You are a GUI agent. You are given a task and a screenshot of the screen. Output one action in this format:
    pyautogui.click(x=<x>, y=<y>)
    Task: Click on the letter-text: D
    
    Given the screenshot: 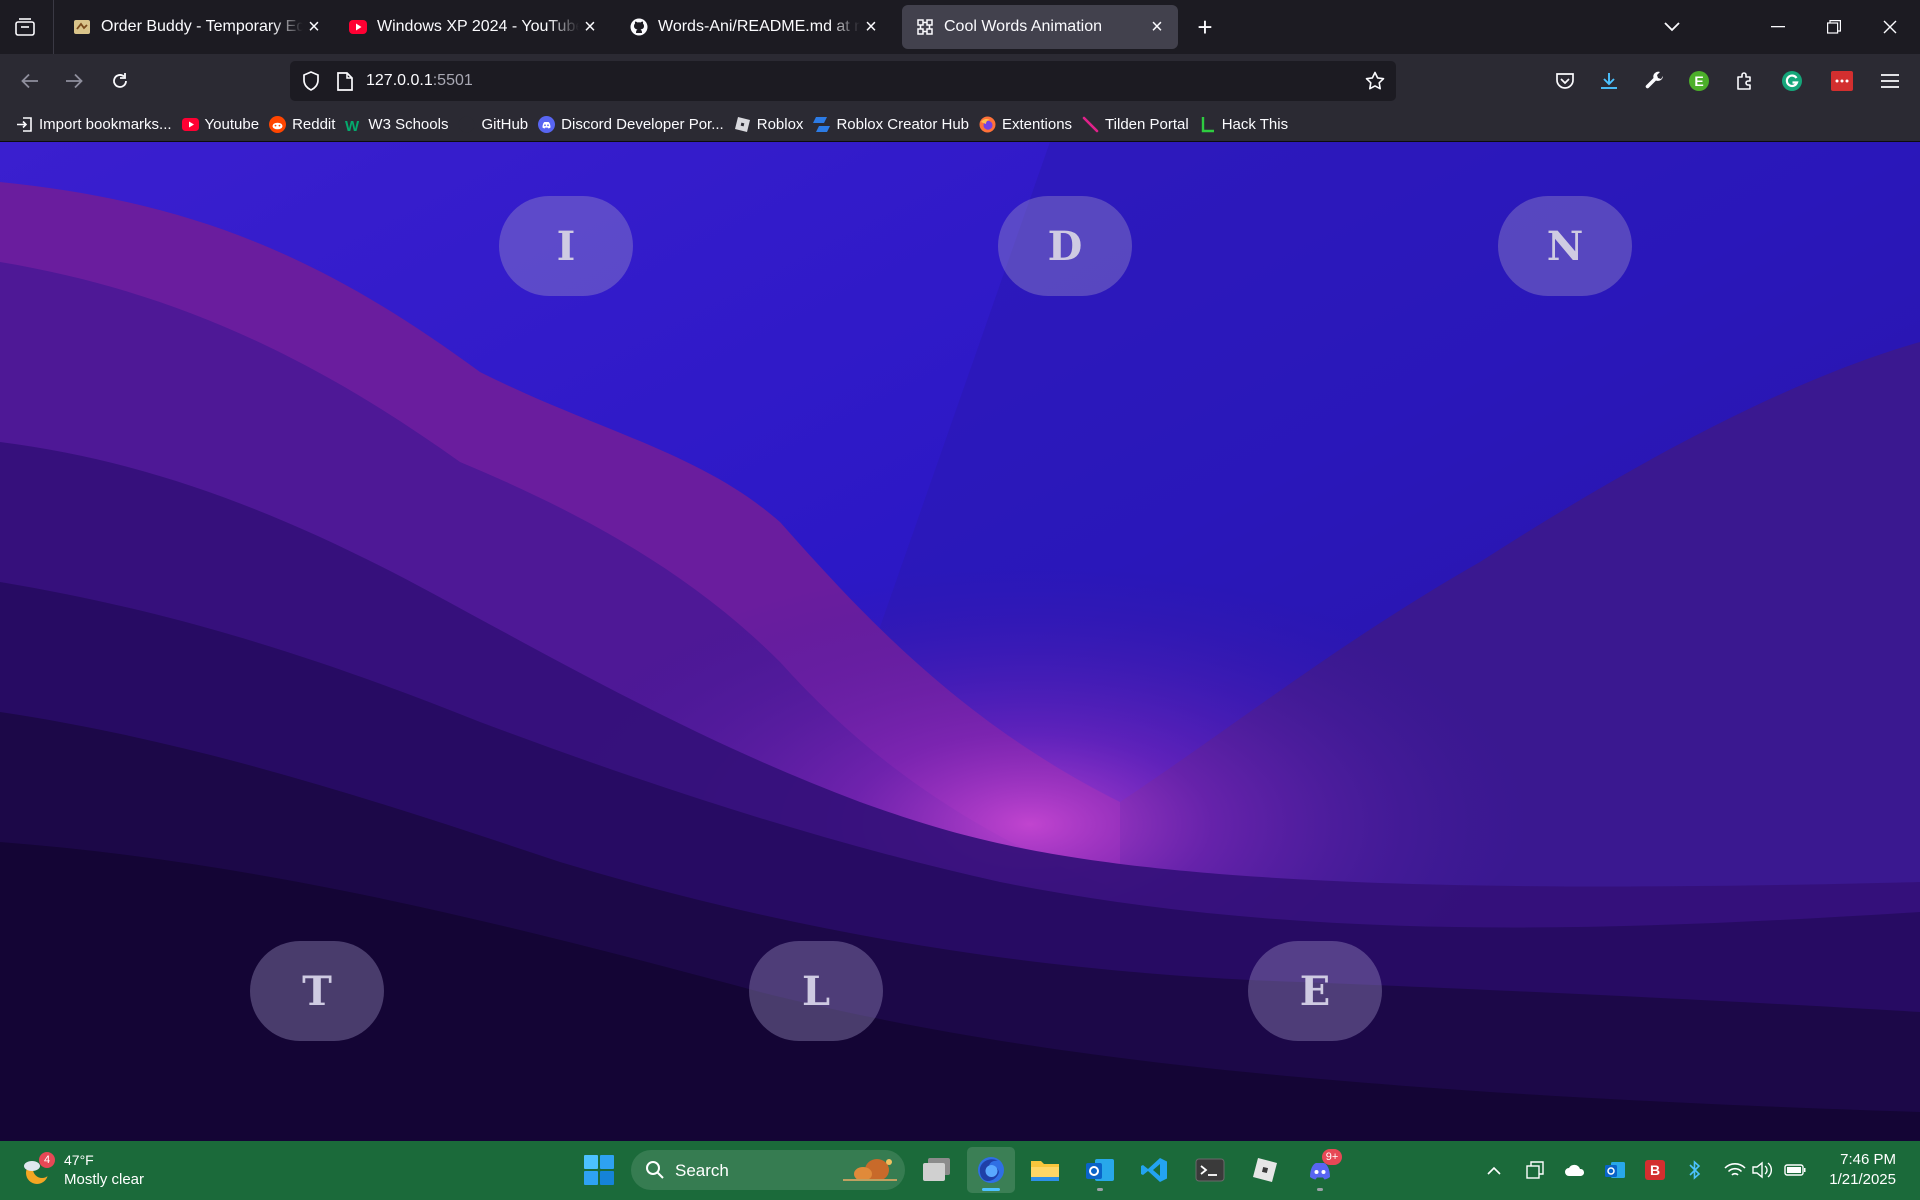 What is the action you would take?
    pyautogui.click(x=1065, y=246)
    